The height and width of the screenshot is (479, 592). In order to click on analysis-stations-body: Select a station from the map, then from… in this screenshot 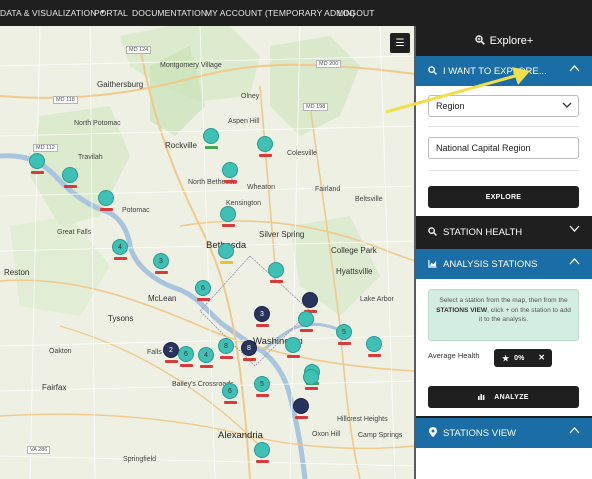, I will do `click(504, 347)`.